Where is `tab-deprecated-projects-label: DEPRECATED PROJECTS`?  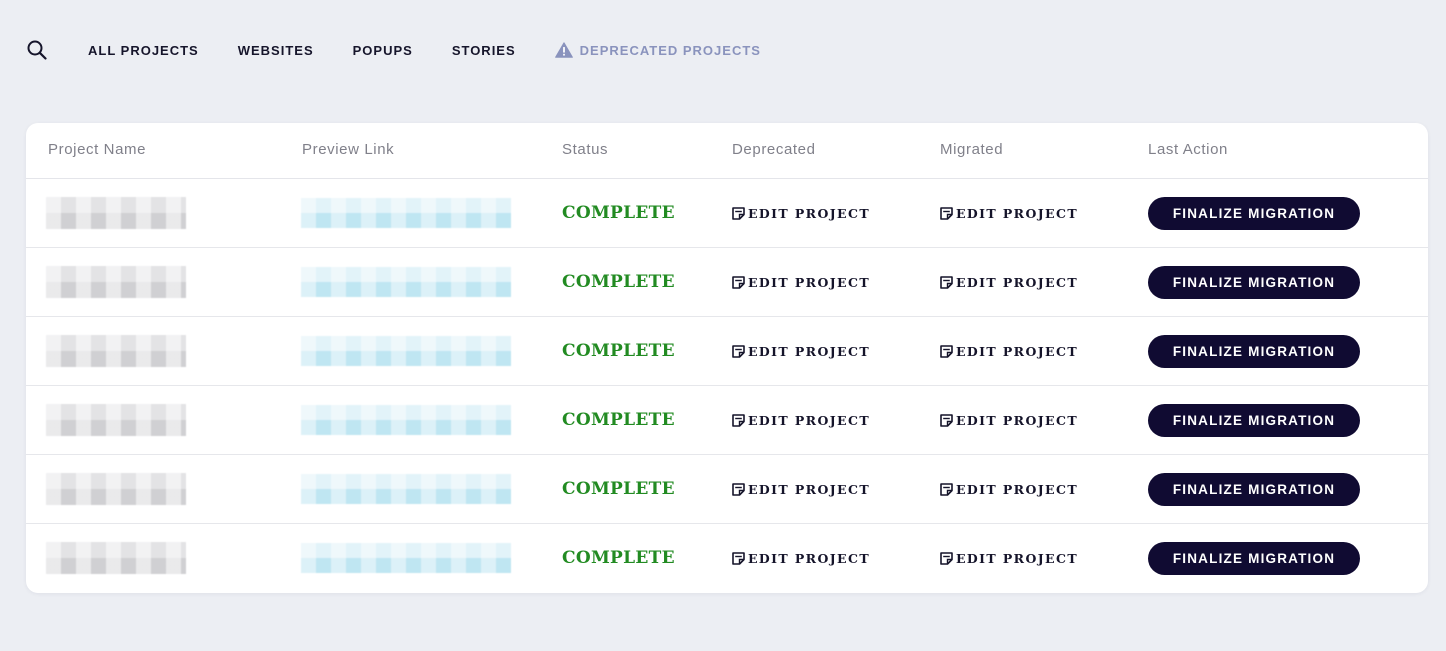 tab-deprecated-projects-label: DEPRECATED PROJECTS is located at coordinates (670, 50).